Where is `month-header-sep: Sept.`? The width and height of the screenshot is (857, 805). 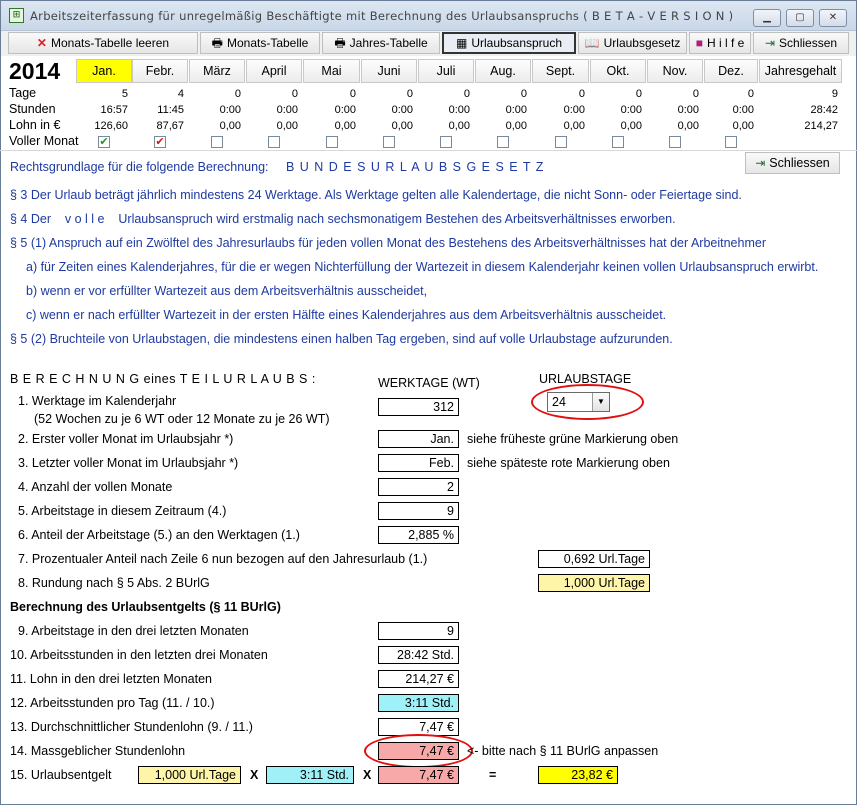
month-header-sep: Sept. is located at coordinates (560, 71).